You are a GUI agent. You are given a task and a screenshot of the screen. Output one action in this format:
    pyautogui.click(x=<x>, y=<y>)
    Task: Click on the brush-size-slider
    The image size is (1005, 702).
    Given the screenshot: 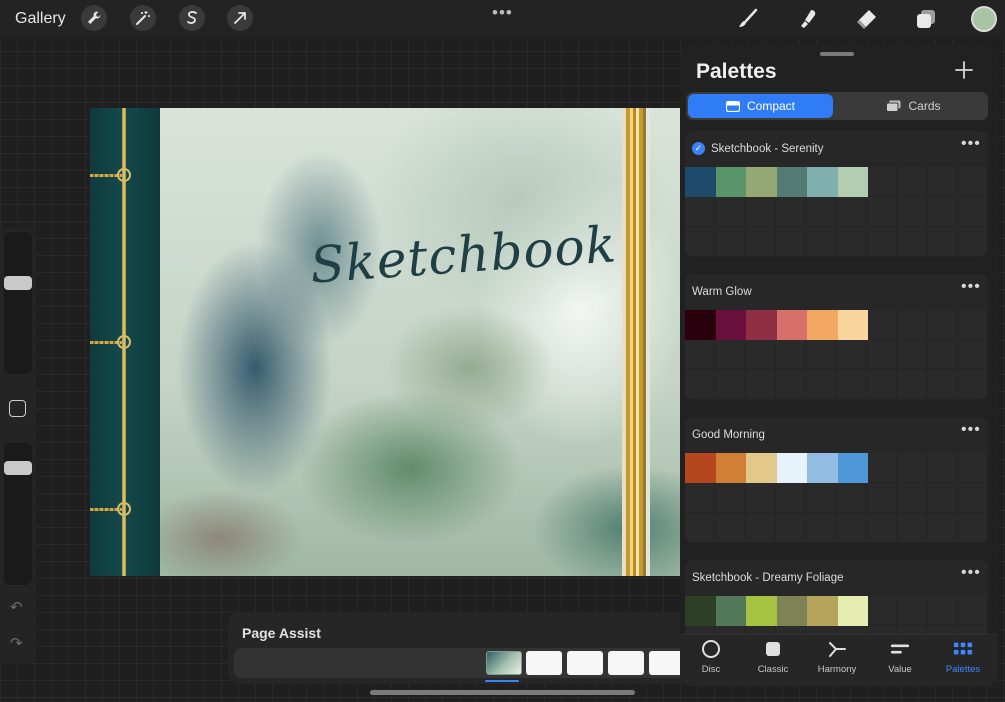 What is the action you would take?
    pyautogui.click(x=18, y=303)
    